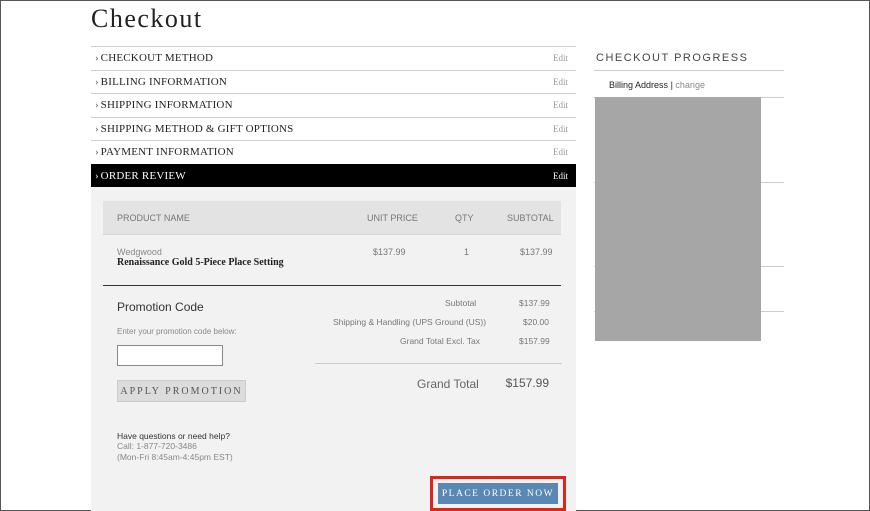 The height and width of the screenshot is (511, 870). What do you see at coordinates (333, 81) in the screenshot?
I see `step-billing-information: › BILLING INFORMATION Edit` at bounding box center [333, 81].